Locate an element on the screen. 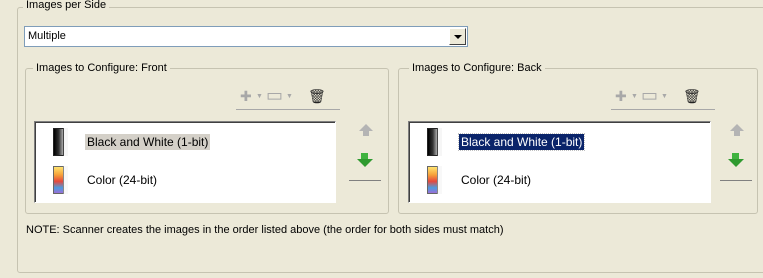  back-move-down-button is located at coordinates (736, 163).